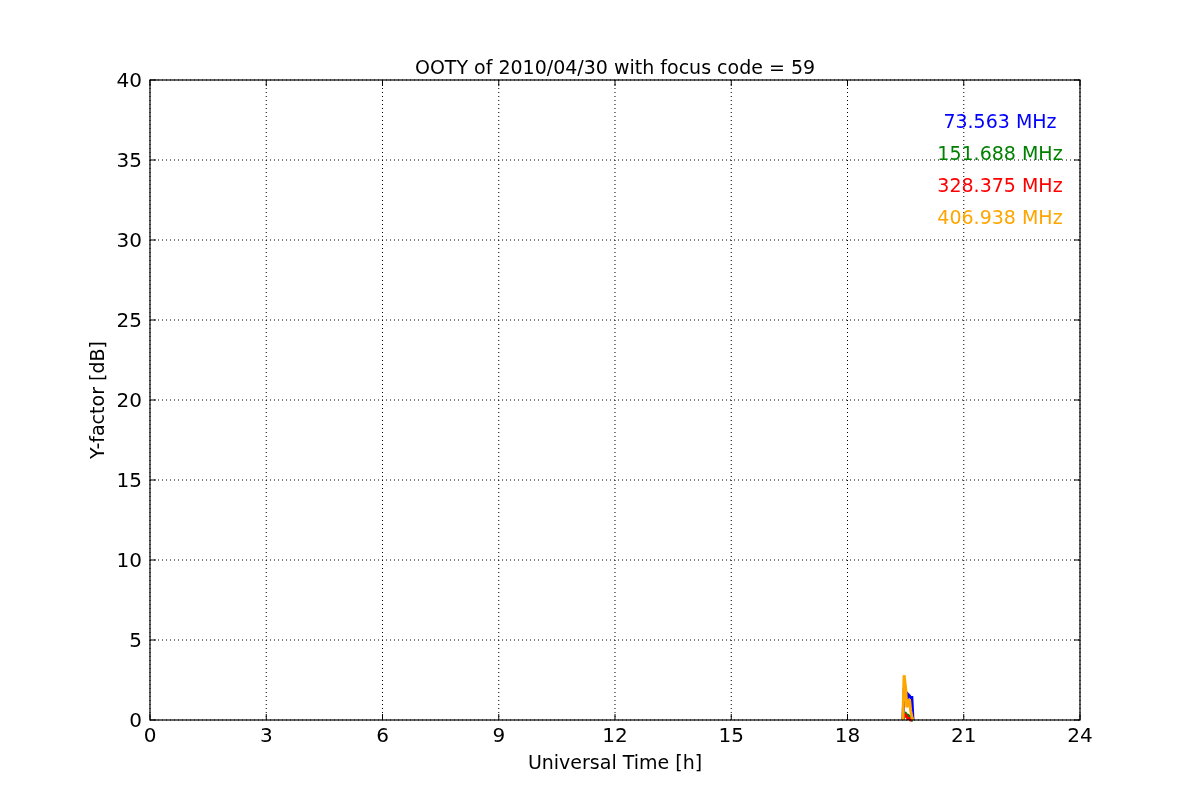  I want to click on x-tick-label: 3, so click(266, 735).